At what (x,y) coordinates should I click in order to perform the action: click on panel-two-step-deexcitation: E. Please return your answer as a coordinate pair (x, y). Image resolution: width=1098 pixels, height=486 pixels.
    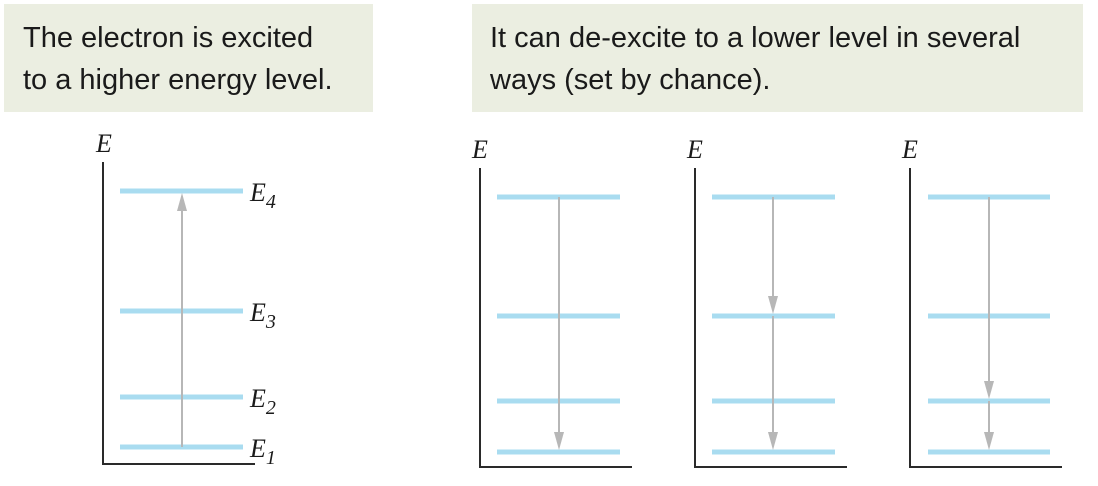
    Looking at the image, I should click on (766, 301).